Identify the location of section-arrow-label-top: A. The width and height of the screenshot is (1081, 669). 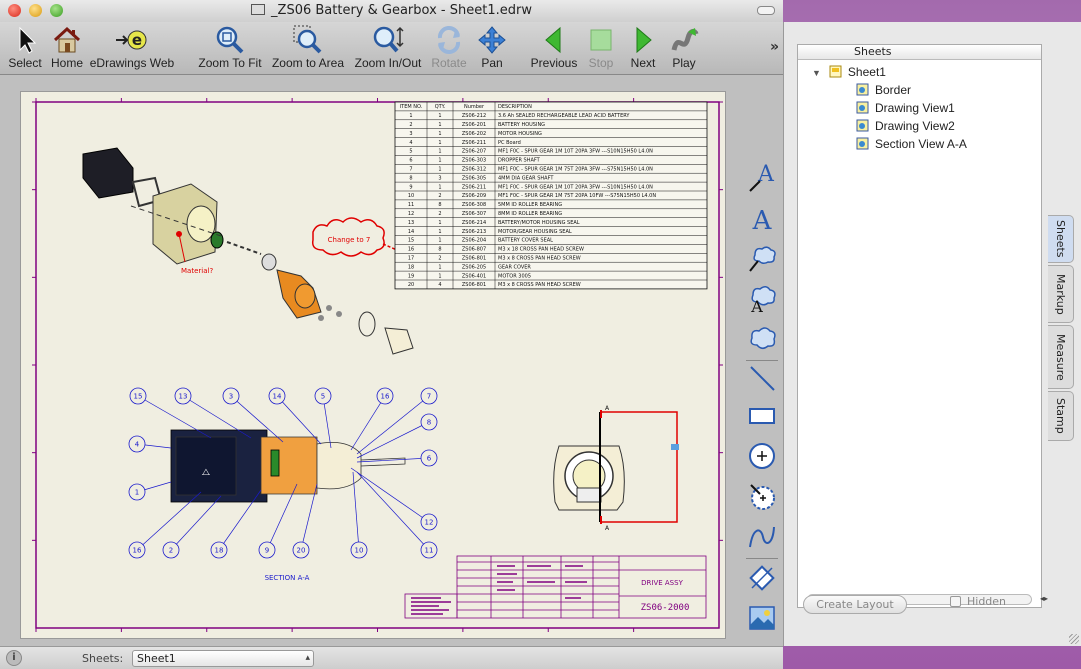
(607, 408).